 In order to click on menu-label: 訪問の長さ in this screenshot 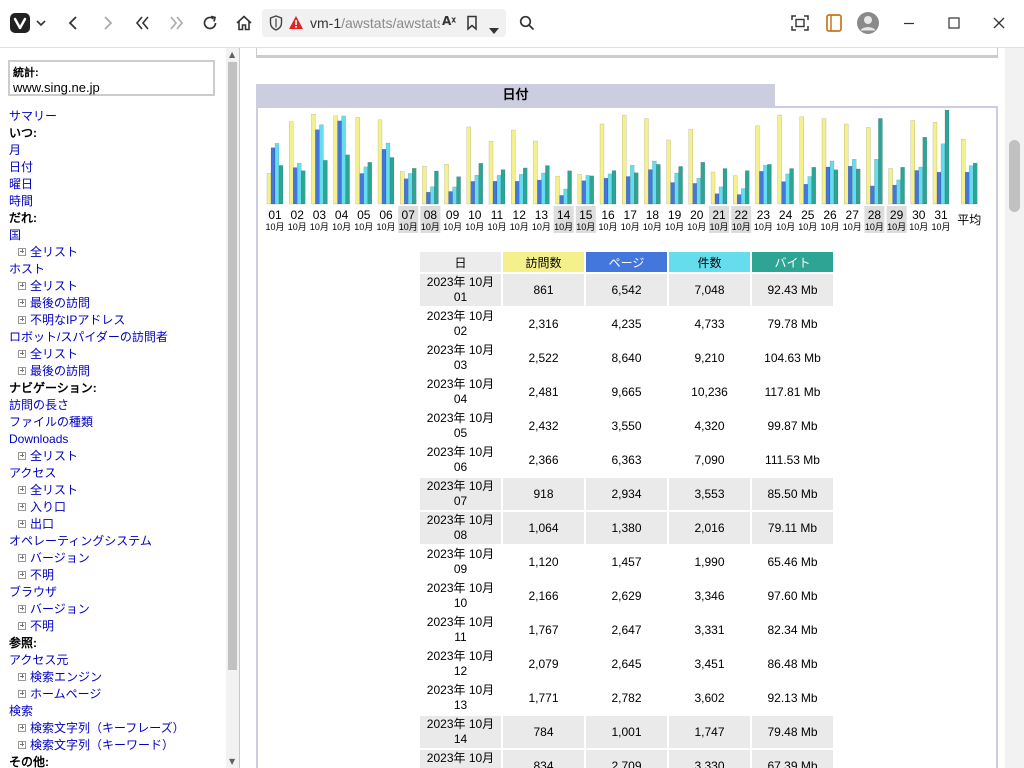, I will do `click(39, 405)`.